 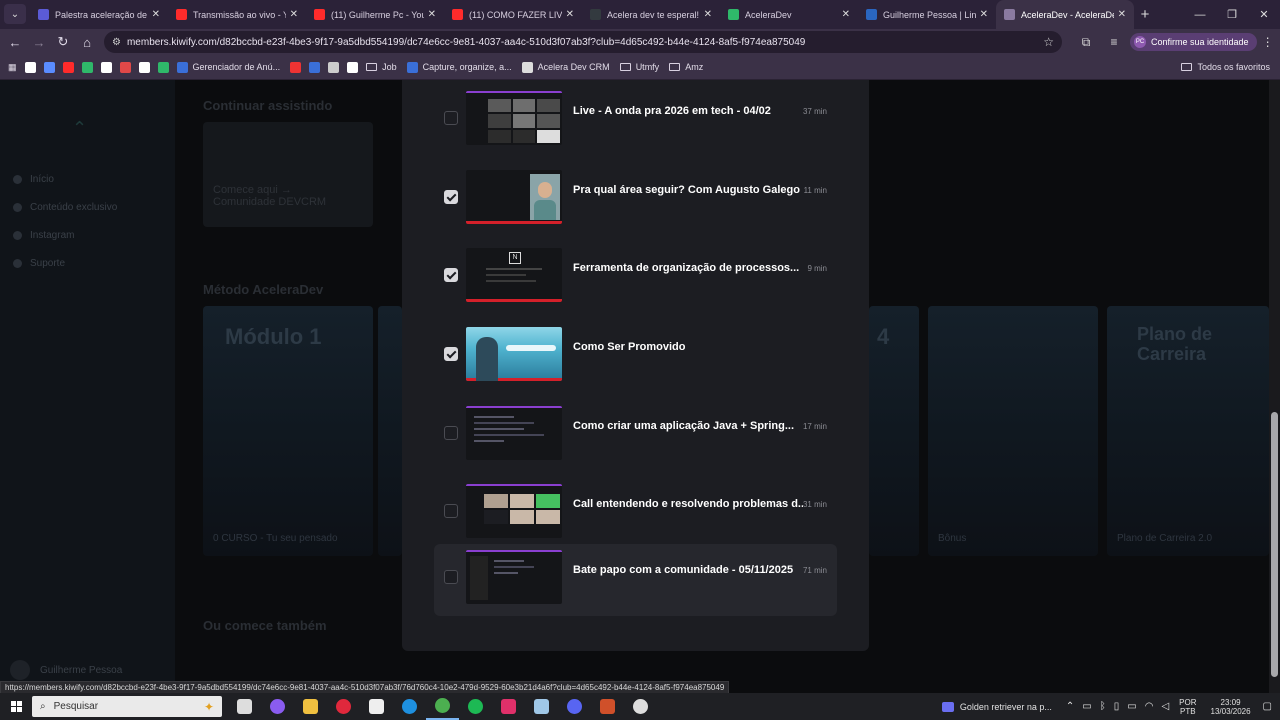 I want to click on clock: 23:09 13/03/2026, so click(x=1231, y=707).